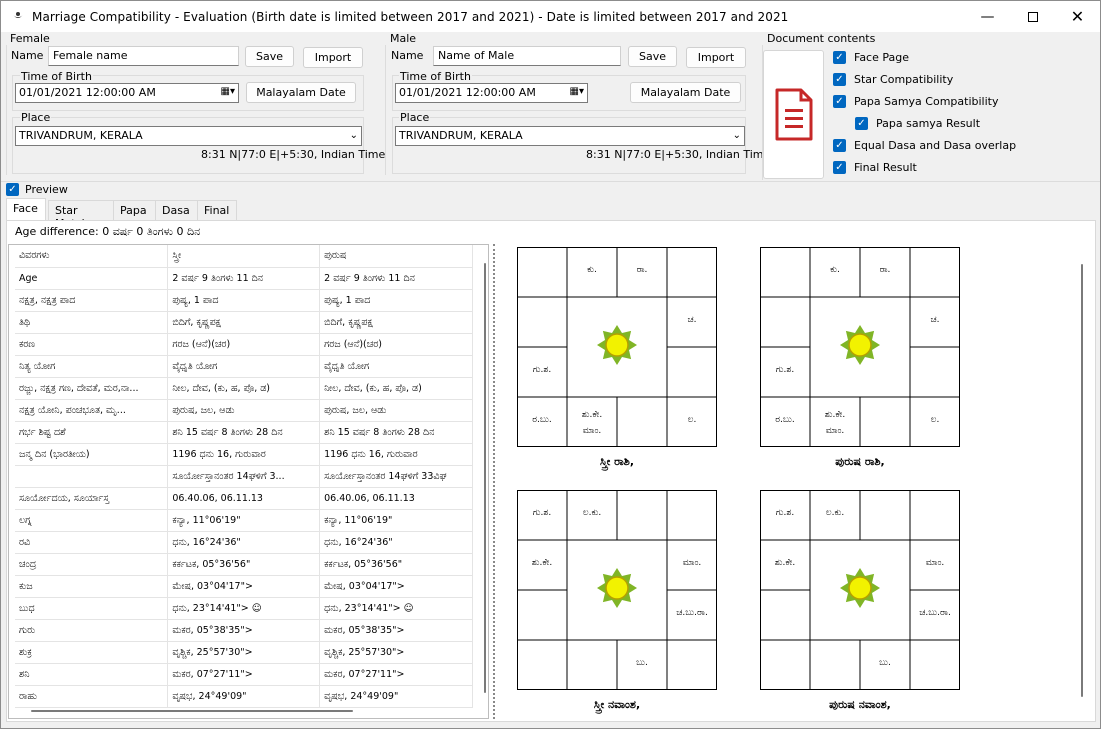 The width and height of the screenshot is (1101, 729). Describe the element at coordinates (396, 344) in the screenshot. I see `male-value-cell: ಗರಜ (ಆನೆ)(ಚರ)` at that location.